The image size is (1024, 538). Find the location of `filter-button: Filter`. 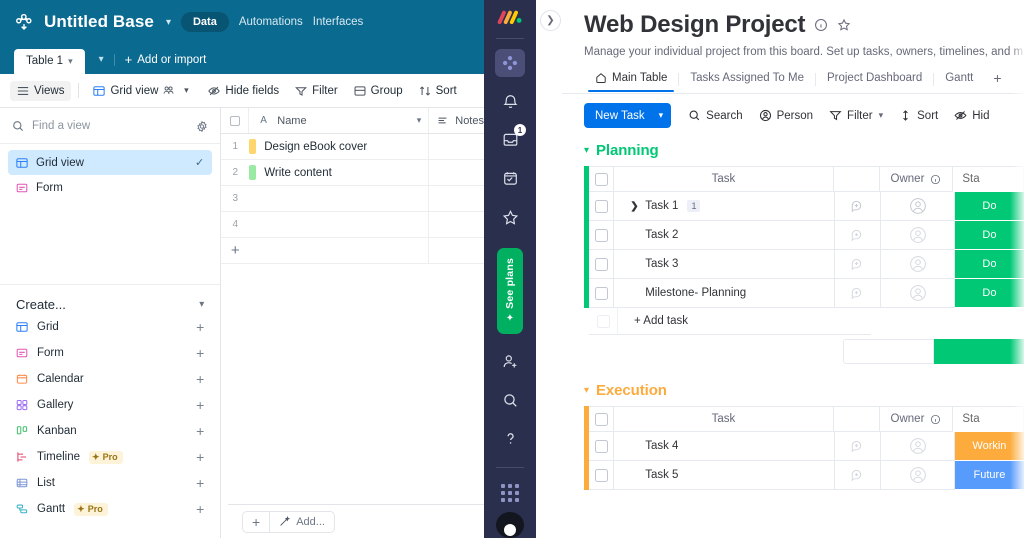

filter-button: Filter is located at coordinates (316, 91).